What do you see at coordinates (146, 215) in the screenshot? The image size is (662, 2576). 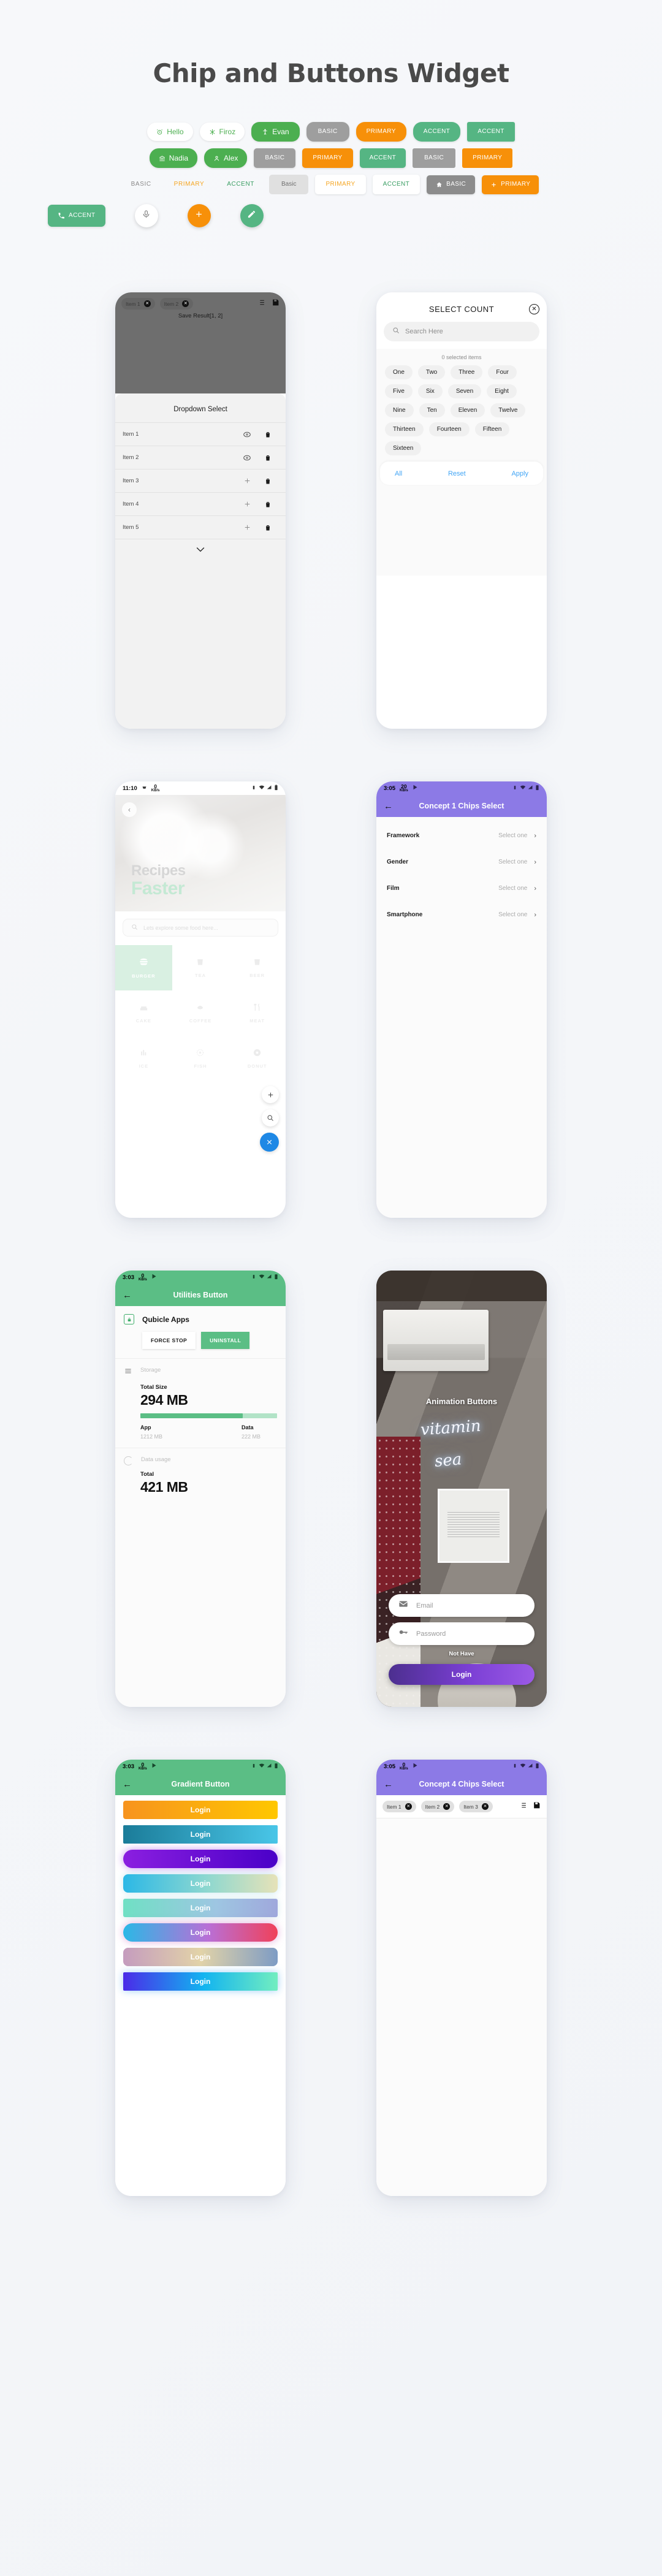 I see `fab-mic` at bounding box center [146, 215].